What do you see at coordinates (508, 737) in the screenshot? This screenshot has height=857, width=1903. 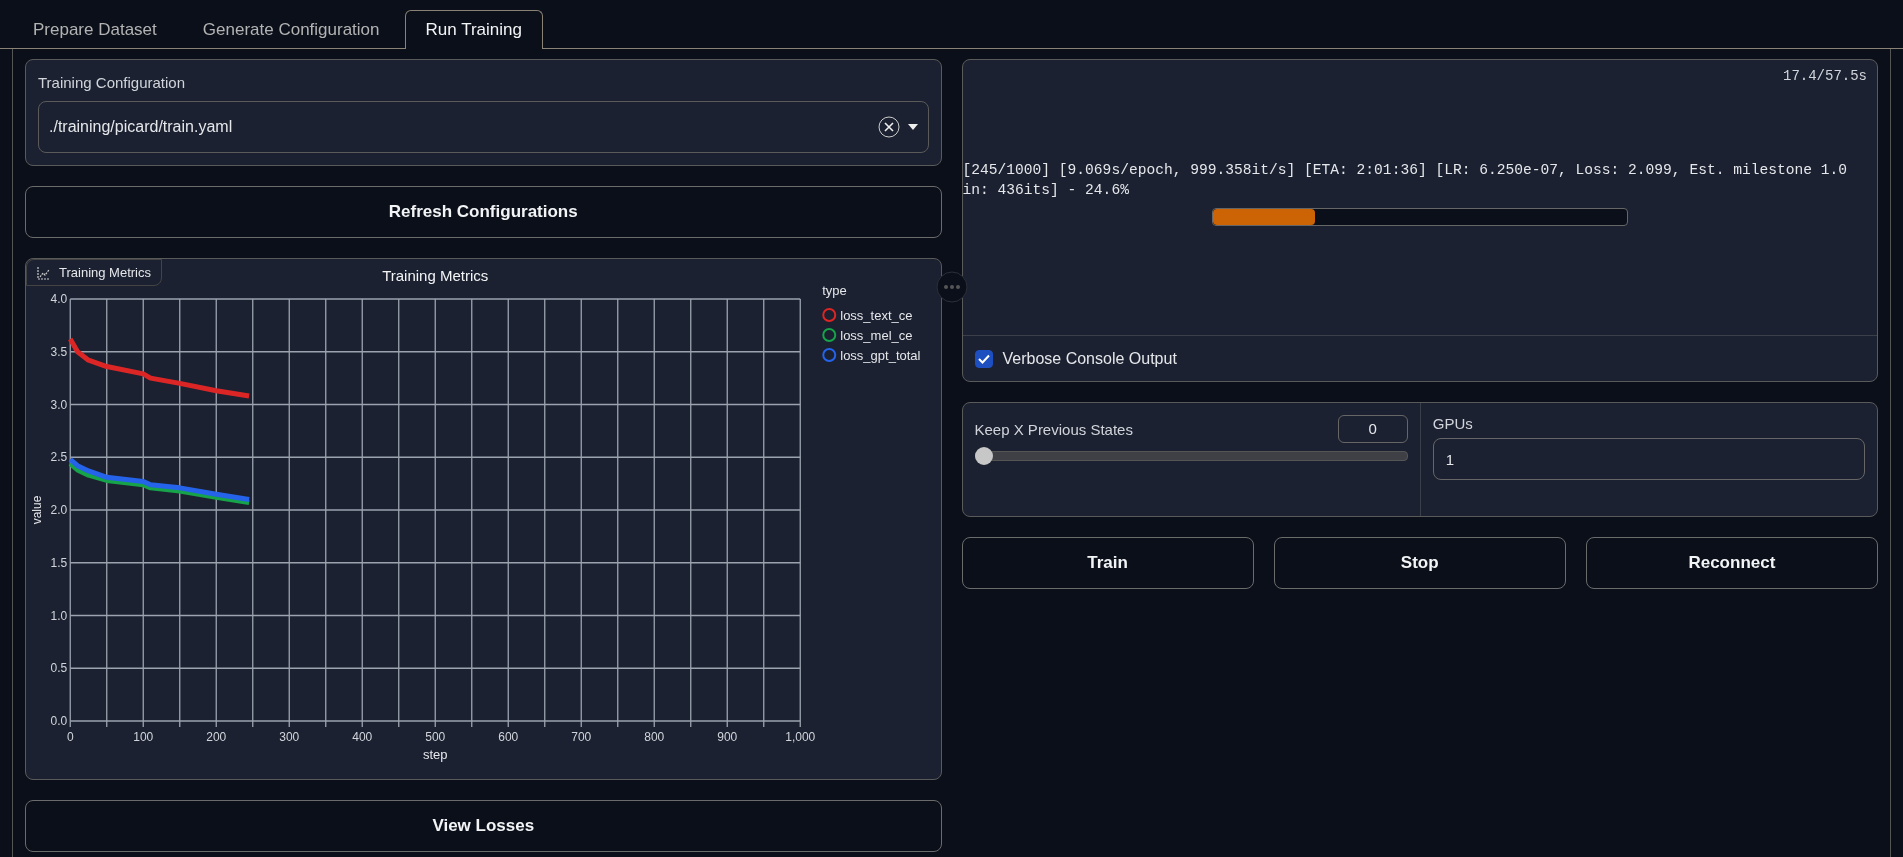 I see `x-tick-label: 600` at bounding box center [508, 737].